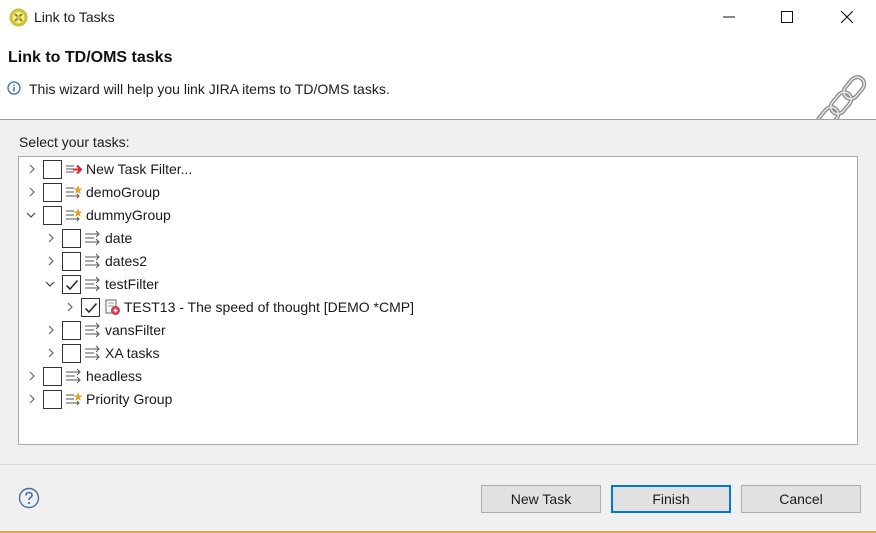  What do you see at coordinates (119, 238) in the screenshot?
I see `tree-item-label: date` at bounding box center [119, 238].